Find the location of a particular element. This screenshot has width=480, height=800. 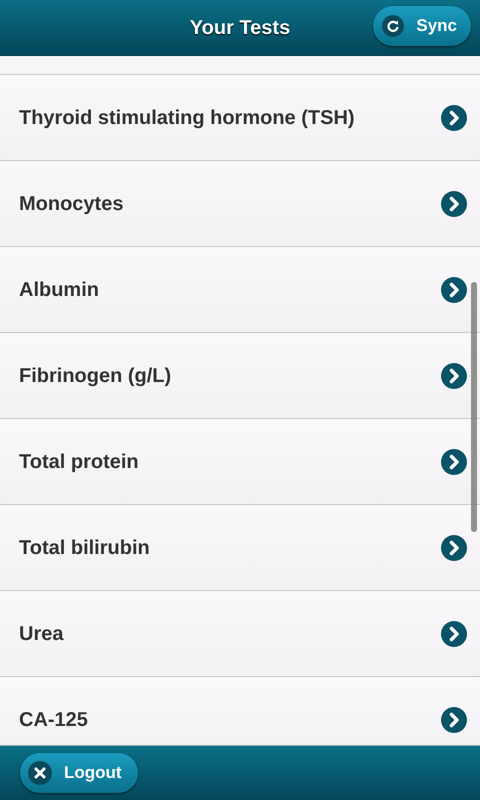

page-title: Your Tests is located at coordinates (240, 28).